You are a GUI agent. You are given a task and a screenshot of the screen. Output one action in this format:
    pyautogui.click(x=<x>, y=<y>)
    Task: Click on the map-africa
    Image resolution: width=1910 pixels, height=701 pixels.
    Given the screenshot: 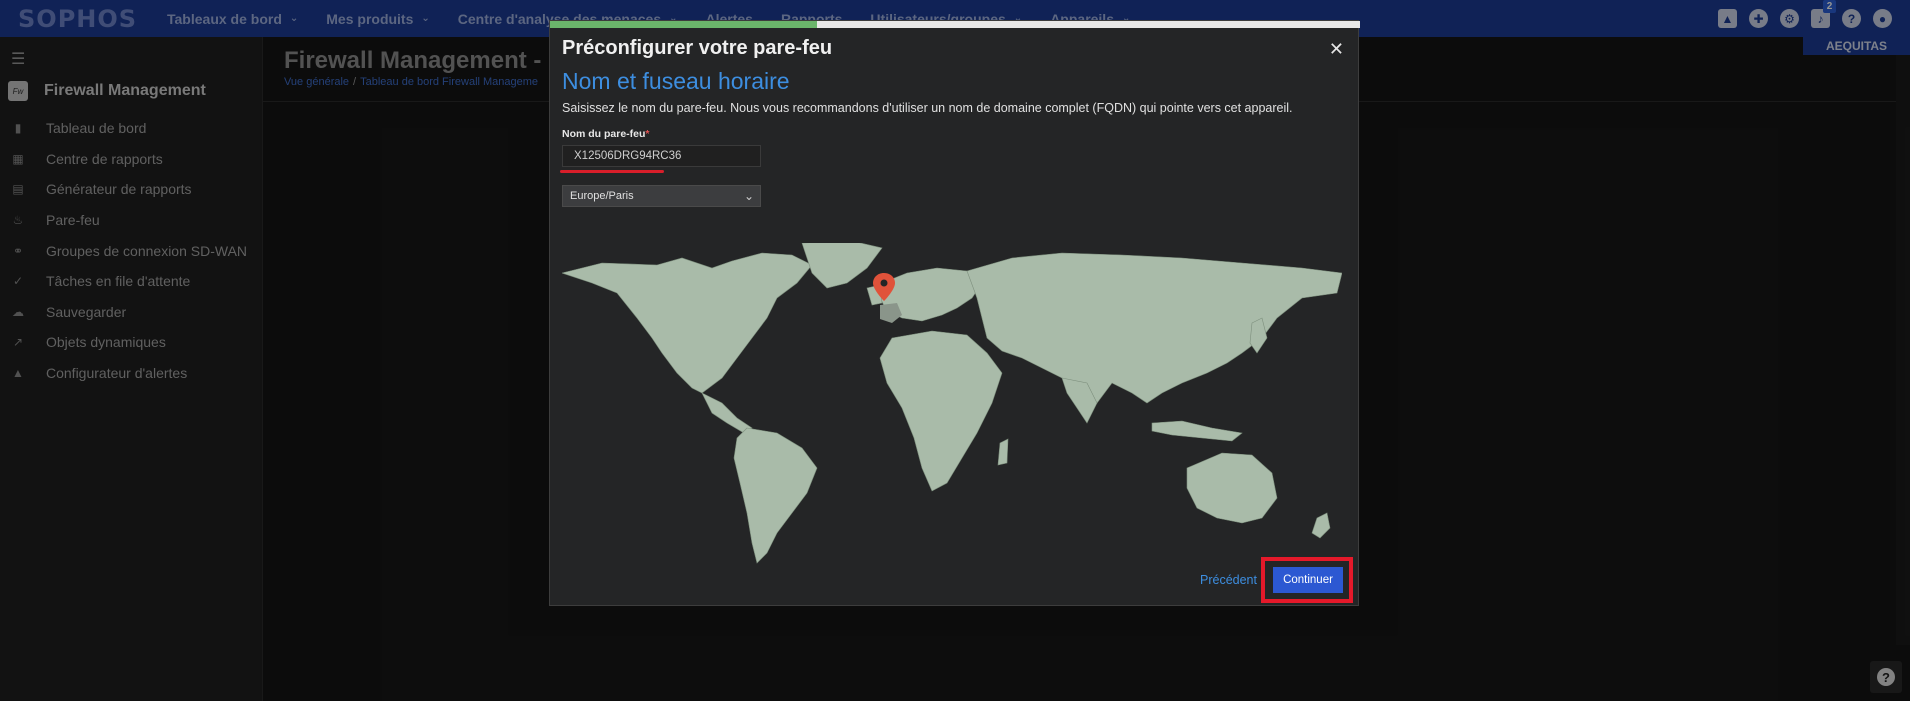 What is the action you would take?
    pyautogui.click(x=941, y=411)
    